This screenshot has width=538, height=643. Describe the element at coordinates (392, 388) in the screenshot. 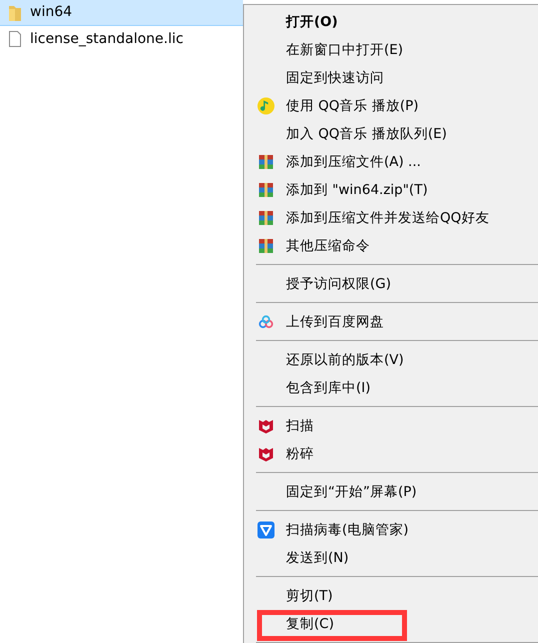

I see `menu-item: 包含到库中(I)` at that location.